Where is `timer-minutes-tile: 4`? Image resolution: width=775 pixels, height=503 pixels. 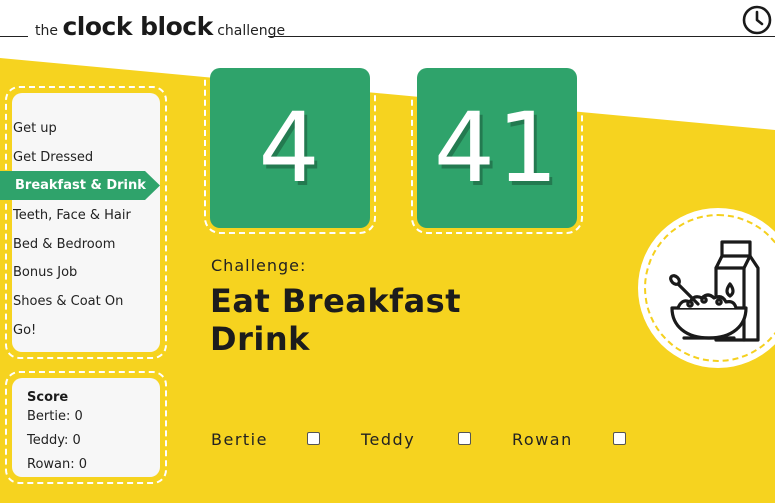
timer-minutes-tile: 4 is located at coordinates (290, 148).